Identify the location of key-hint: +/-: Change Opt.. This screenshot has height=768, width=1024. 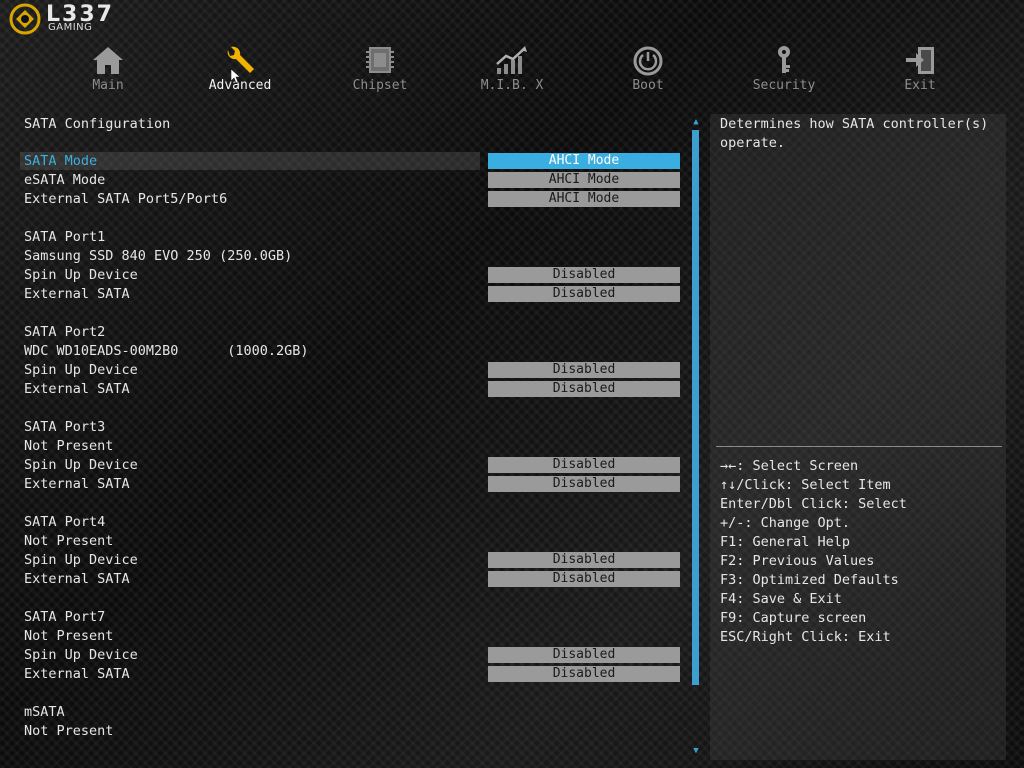
(785, 523).